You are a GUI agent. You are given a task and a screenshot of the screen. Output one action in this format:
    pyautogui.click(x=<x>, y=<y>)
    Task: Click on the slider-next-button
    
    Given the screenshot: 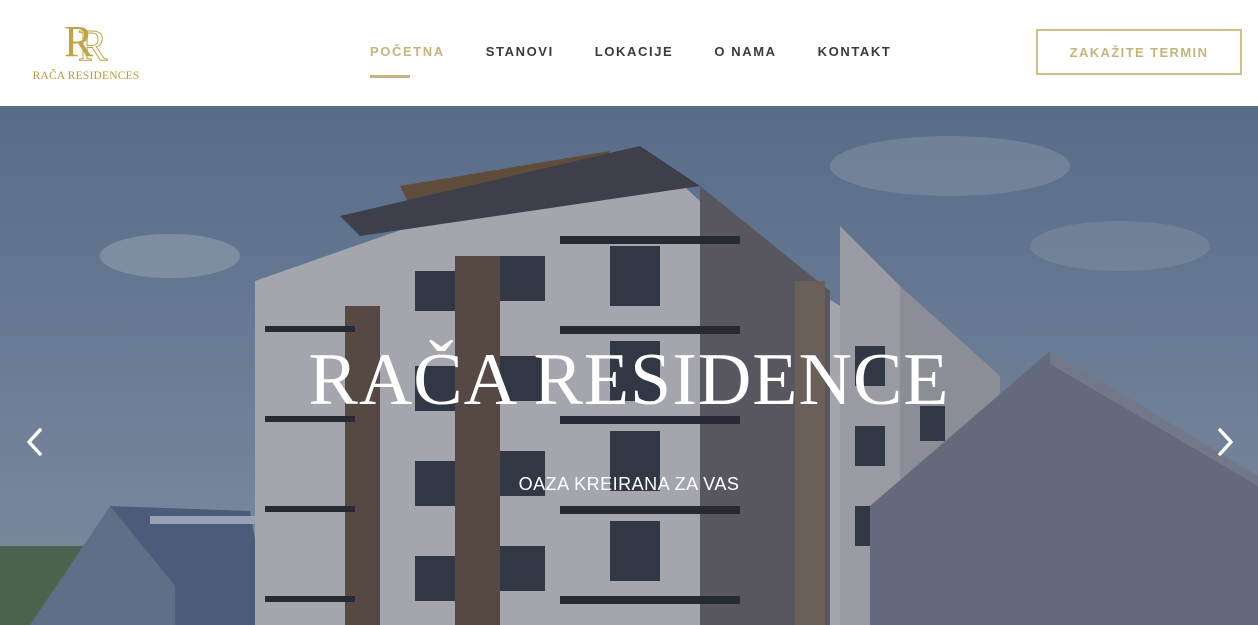 What is the action you would take?
    pyautogui.click(x=1225, y=442)
    